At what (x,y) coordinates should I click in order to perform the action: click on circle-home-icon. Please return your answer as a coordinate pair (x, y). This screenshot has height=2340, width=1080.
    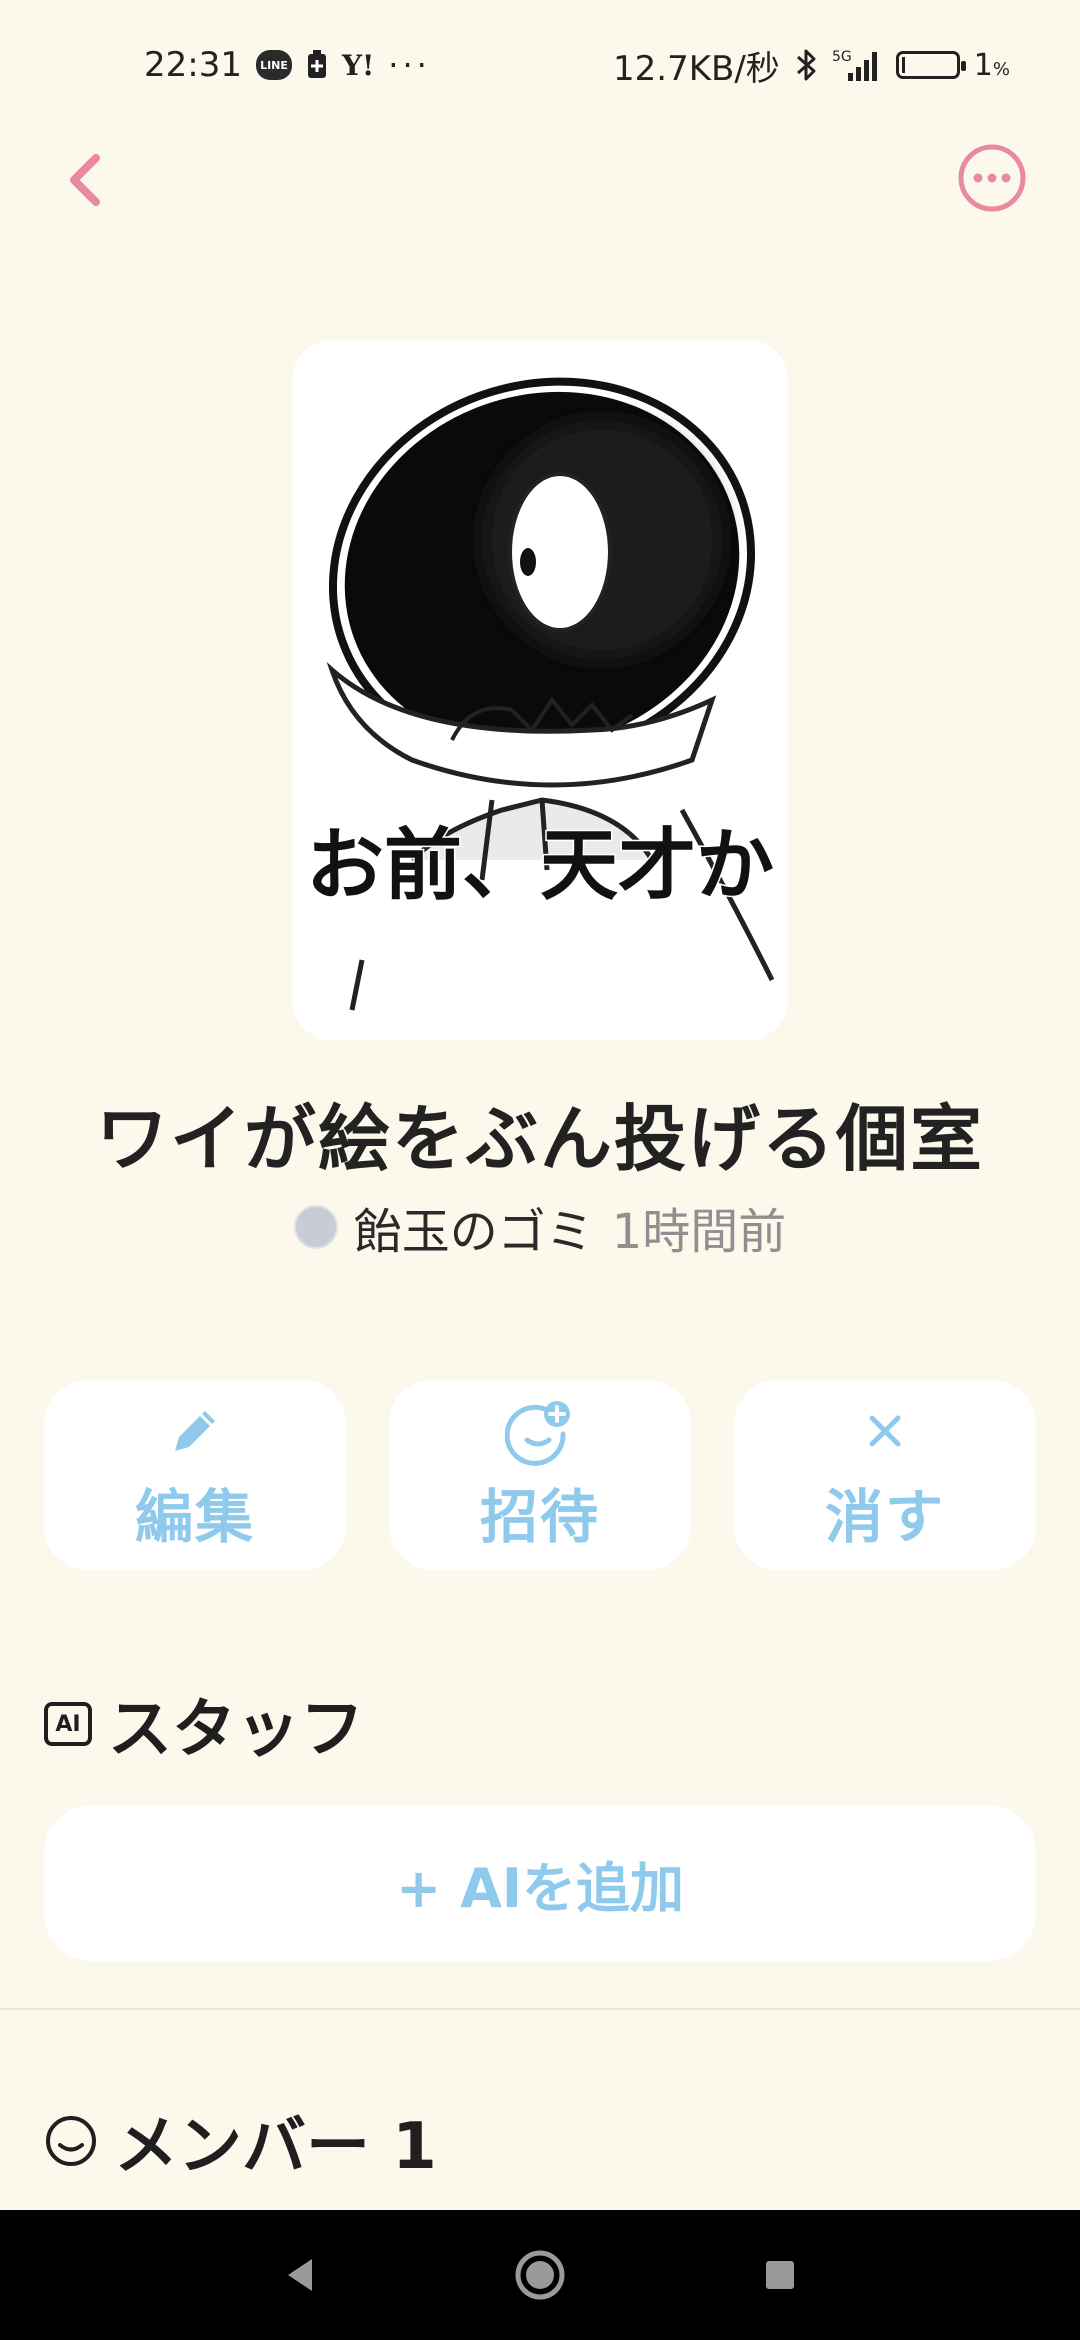
    Looking at the image, I should click on (540, 2275).